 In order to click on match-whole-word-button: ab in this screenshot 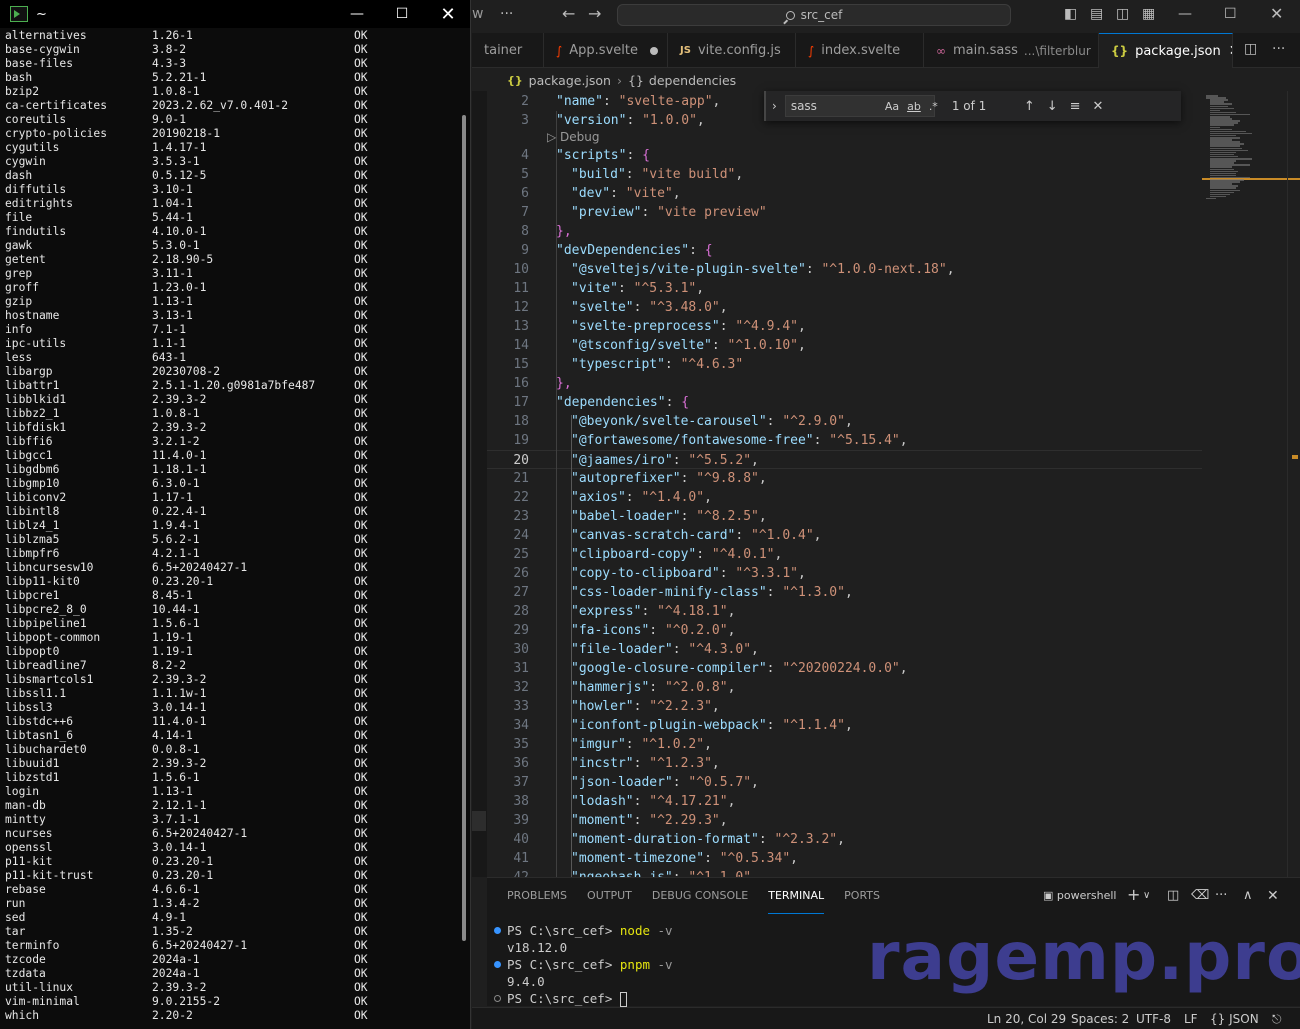, I will do `click(914, 106)`.